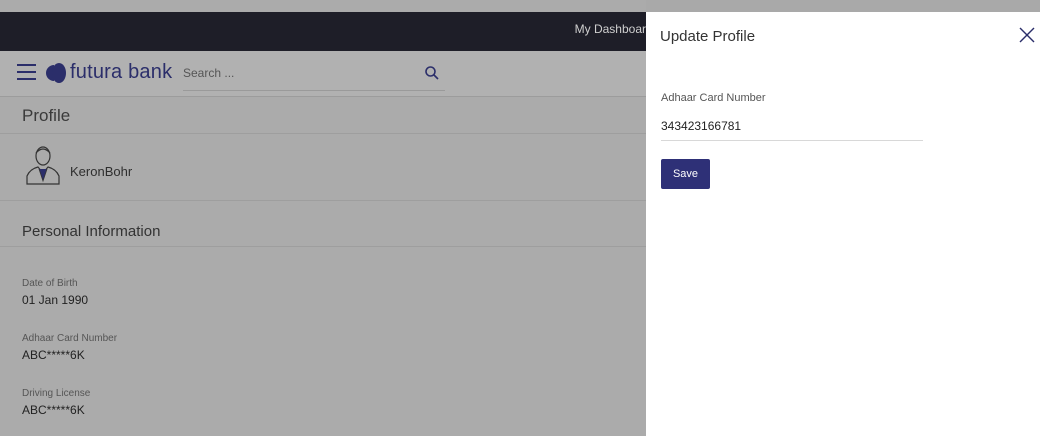  I want to click on adhaar-value: ABC*****6K, so click(53, 355).